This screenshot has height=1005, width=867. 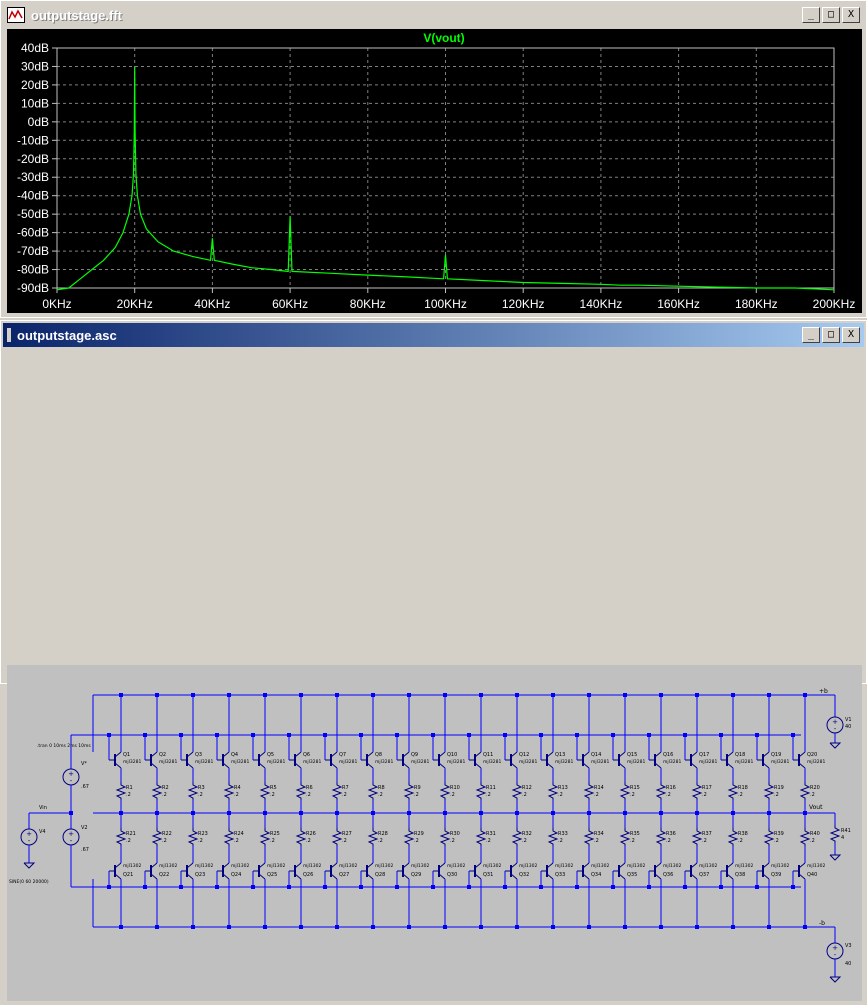 What do you see at coordinates (511, 760) in the screenshot?
I see `npn-transistor-q12` at bounding box center [511, 760].